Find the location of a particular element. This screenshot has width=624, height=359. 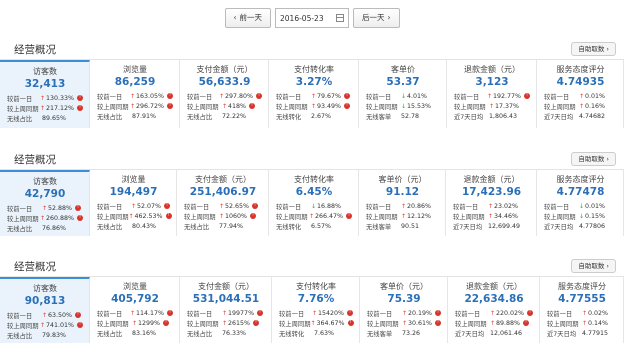

row-value: 17.37% is located at coordinates (507, 106).